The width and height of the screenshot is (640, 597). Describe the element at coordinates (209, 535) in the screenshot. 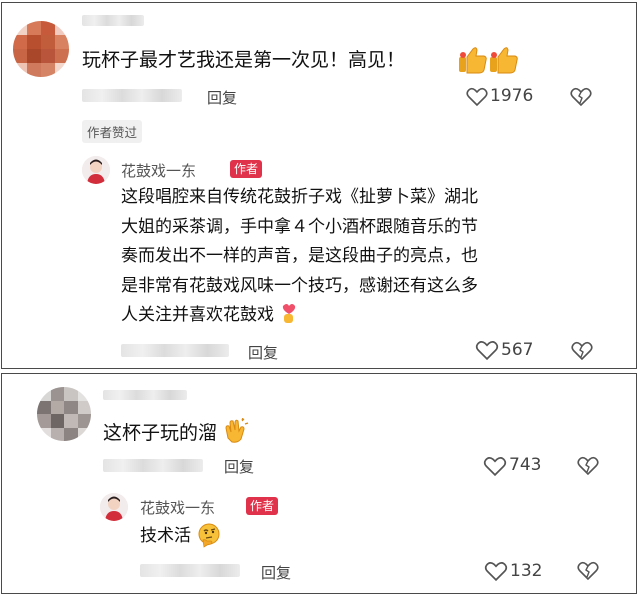

I see `thinking-face-icon` at that location.